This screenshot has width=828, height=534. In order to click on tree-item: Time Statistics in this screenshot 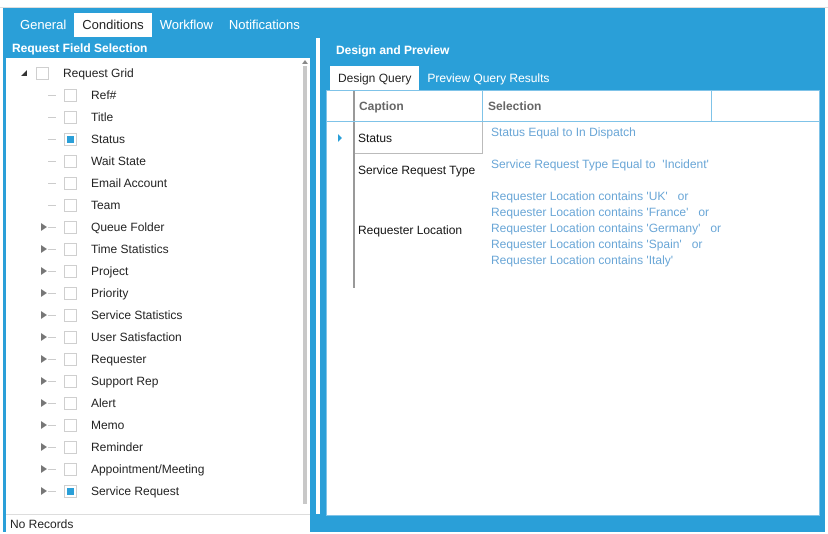, I will do `click(130, 249)`.